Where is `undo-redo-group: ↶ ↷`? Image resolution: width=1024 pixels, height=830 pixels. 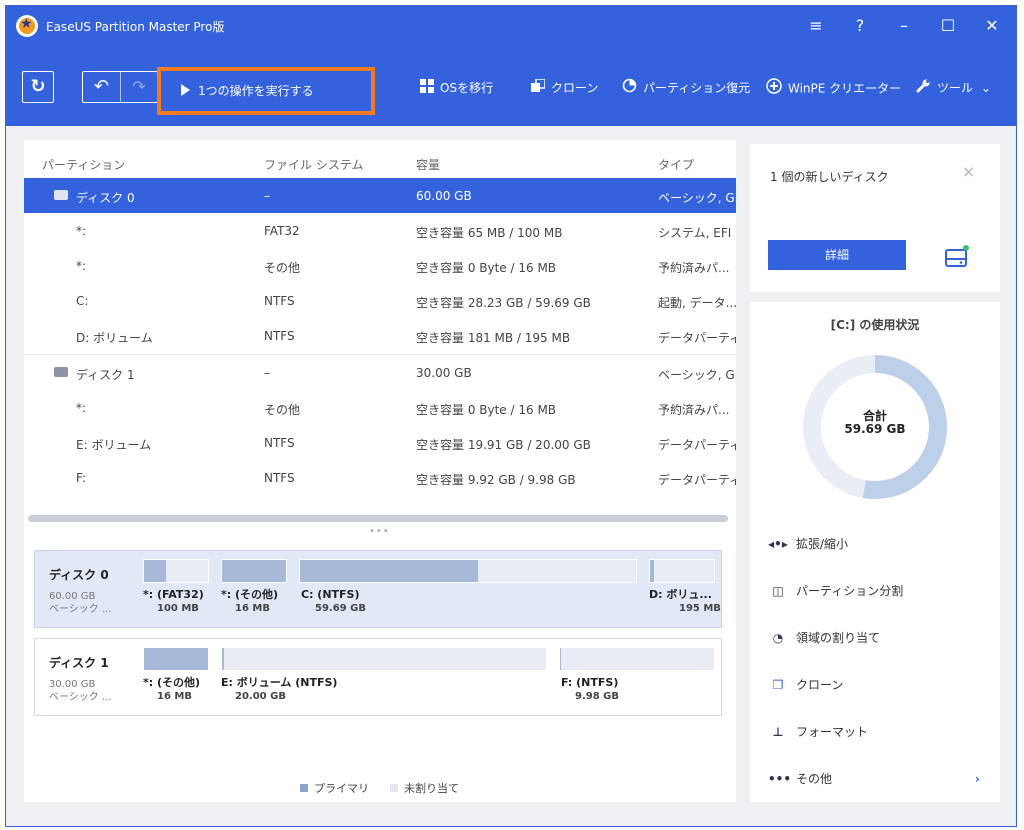
undo-redo-group: ↶ ↷ is located at coordinates (120, 87).